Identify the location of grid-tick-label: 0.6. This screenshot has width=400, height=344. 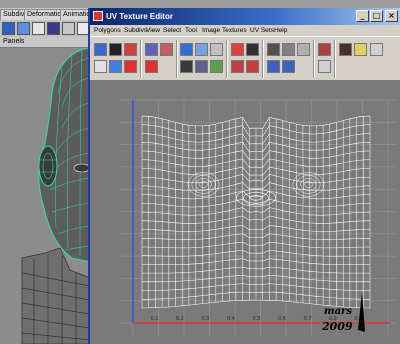
(282, 319).